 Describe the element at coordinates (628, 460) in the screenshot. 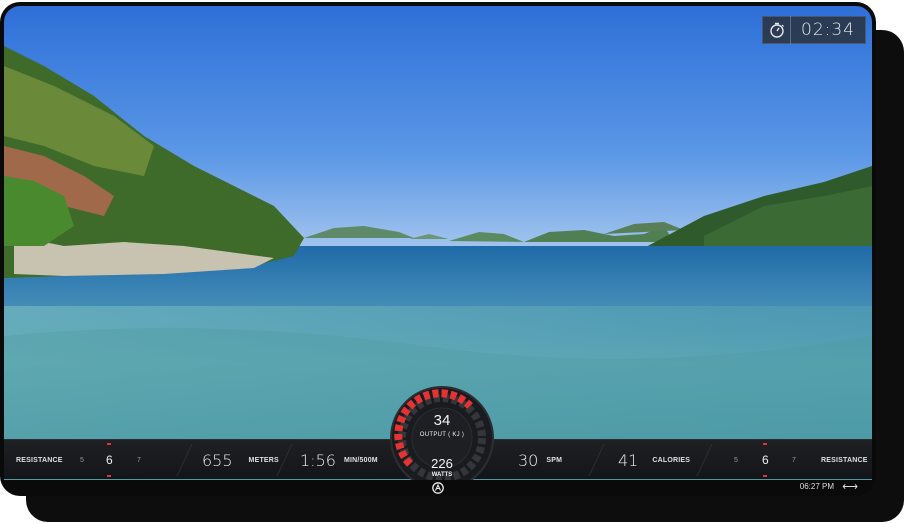

I see `calories-value: 41` at that location.